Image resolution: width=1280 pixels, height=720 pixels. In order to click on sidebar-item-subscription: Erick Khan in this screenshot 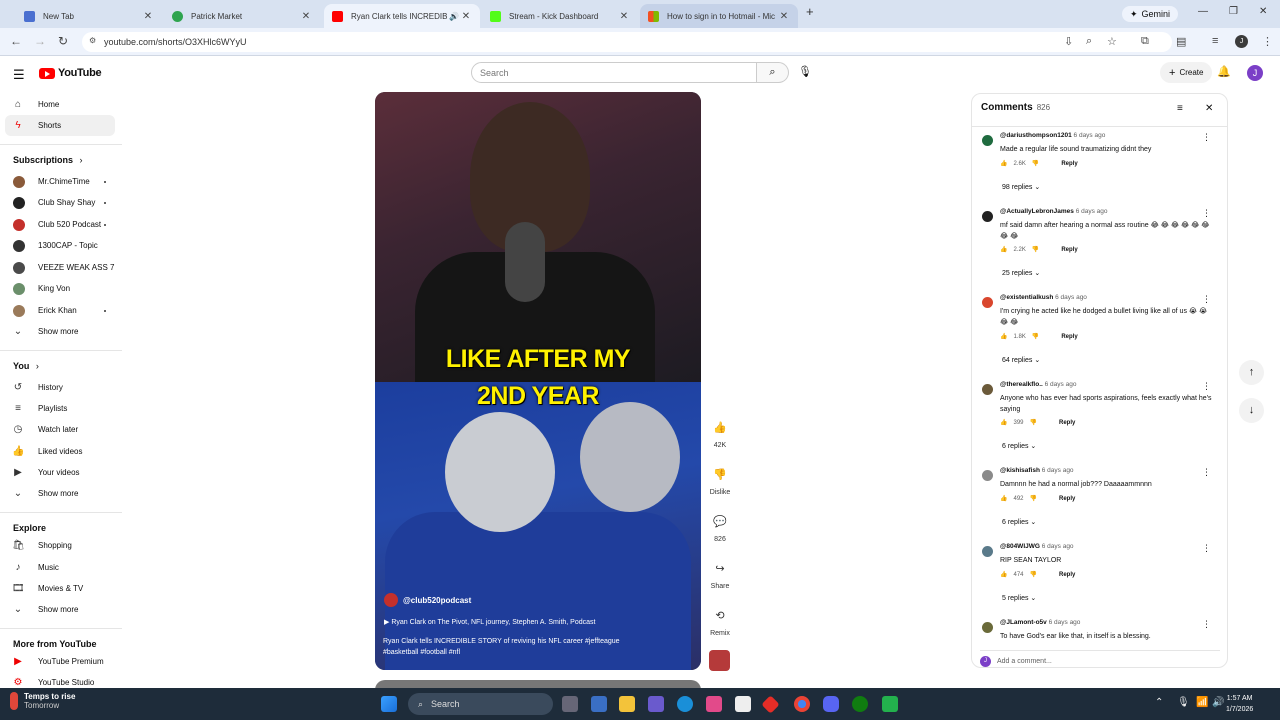, I will do `click(60, 310)`.